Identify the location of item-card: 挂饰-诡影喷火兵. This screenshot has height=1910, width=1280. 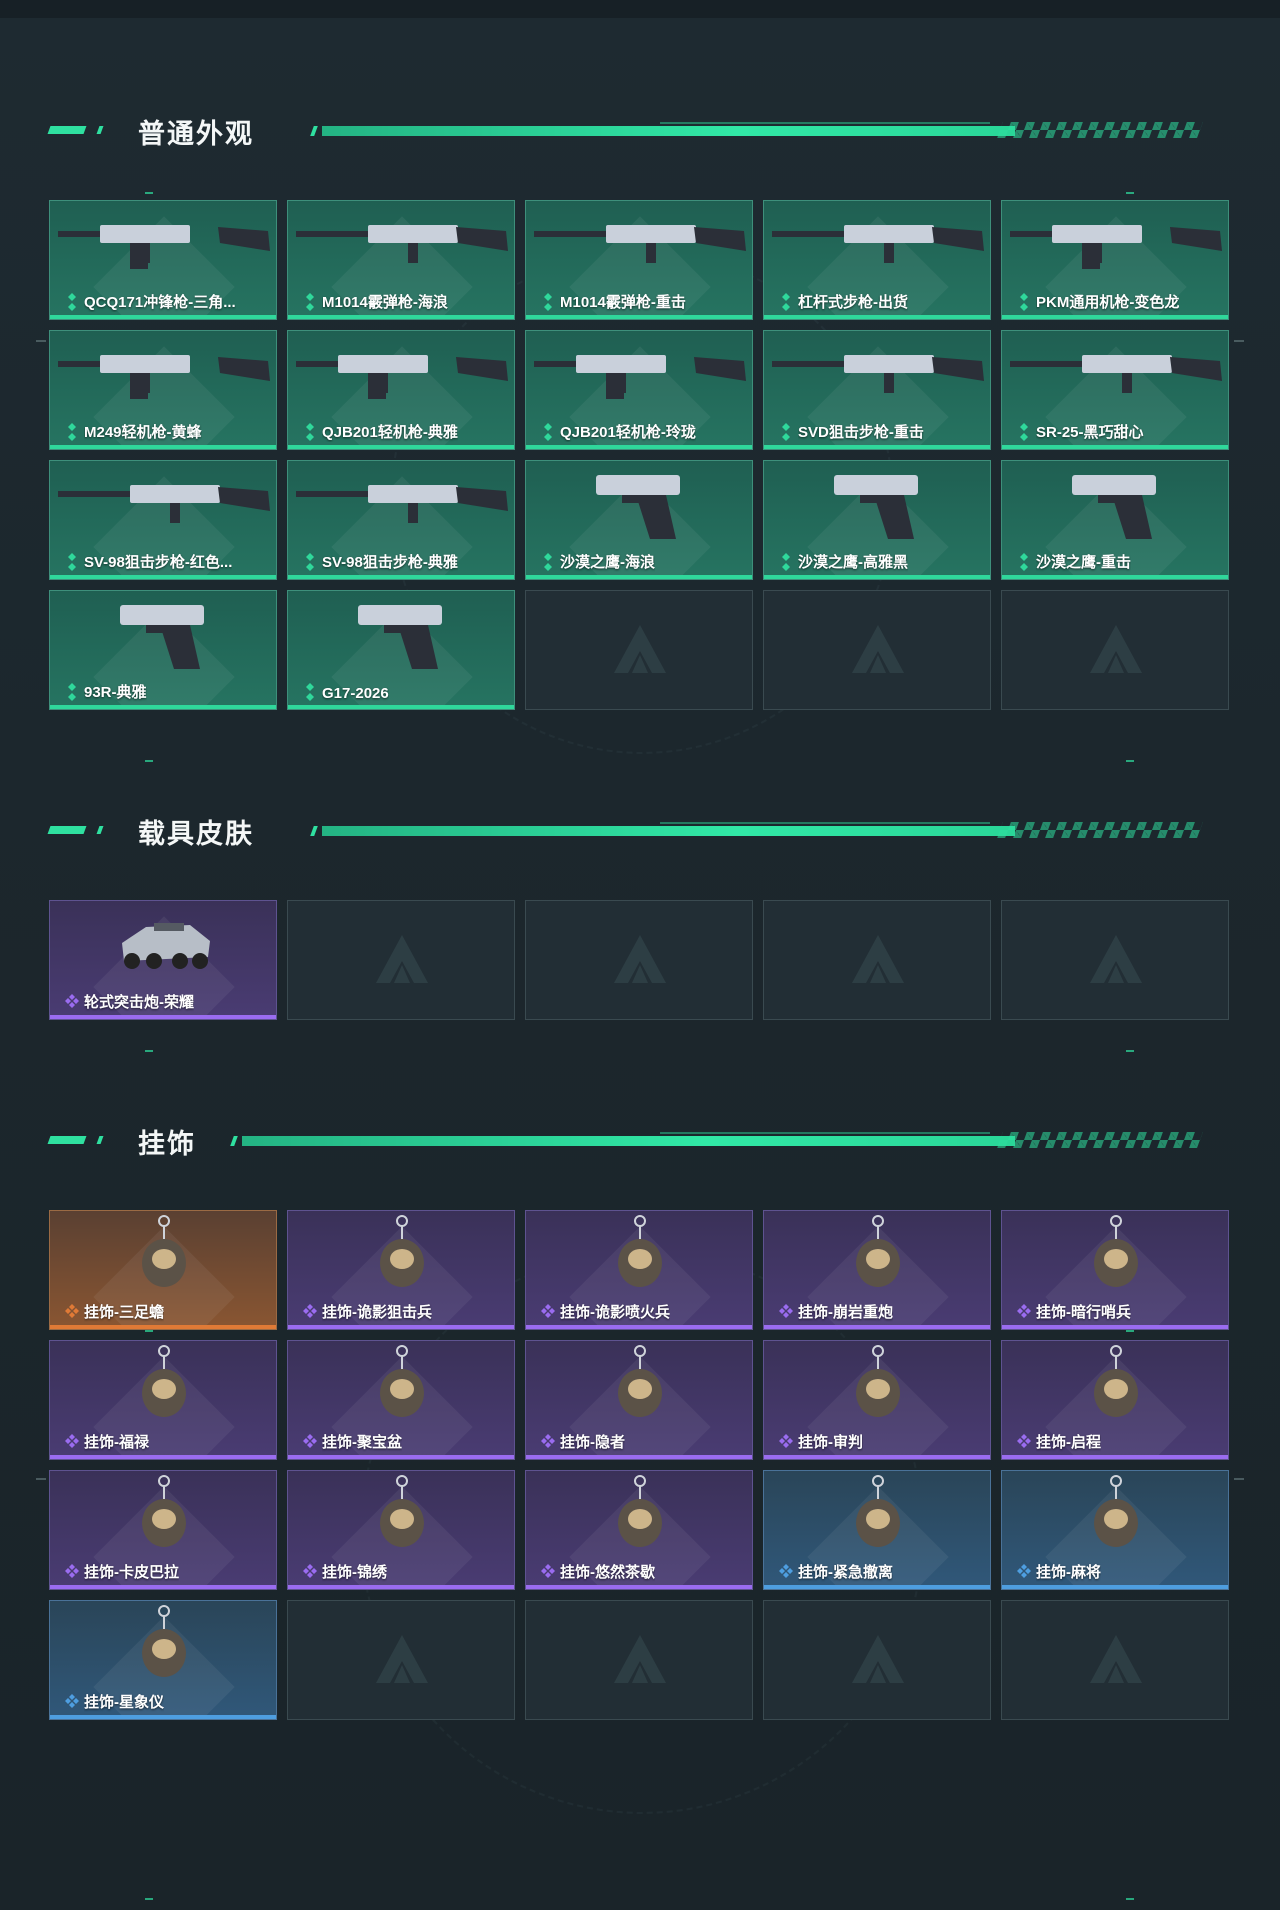
(639, 1270).